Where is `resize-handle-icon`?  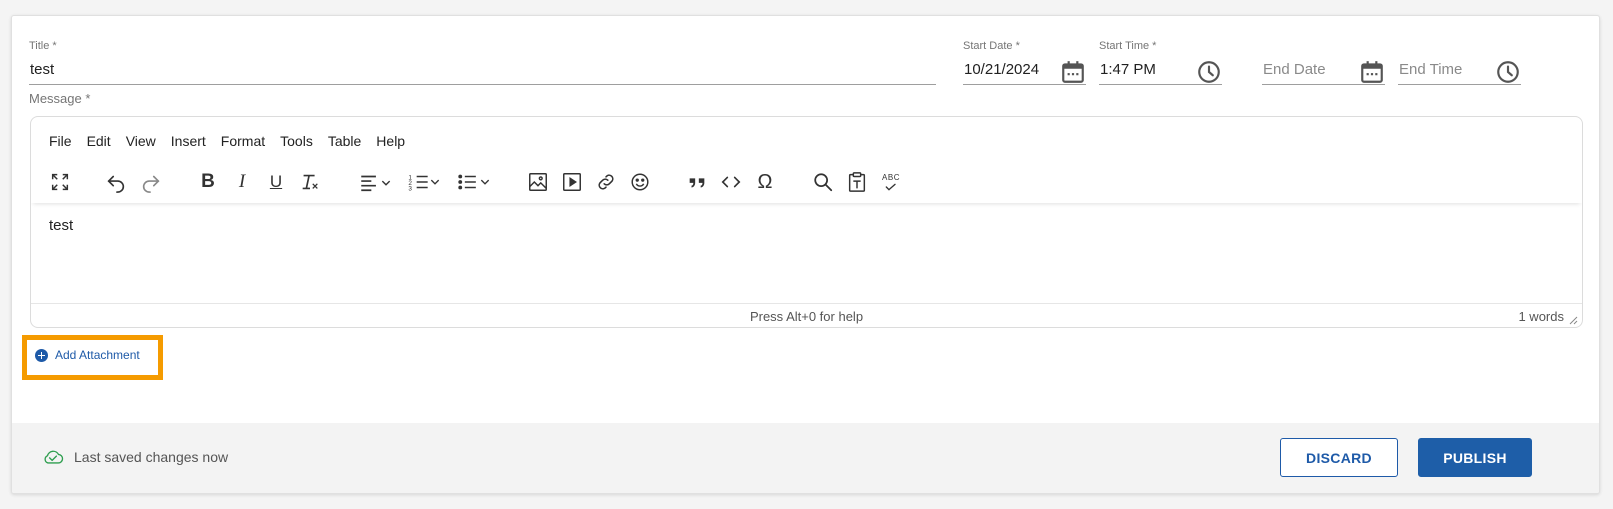 resize-handle-icon is located at coordinates (1573, 319).